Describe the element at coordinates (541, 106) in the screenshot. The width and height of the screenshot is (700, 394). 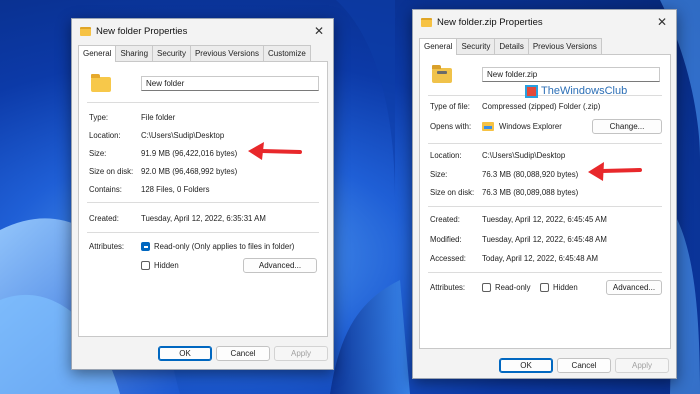
I see `type-of-file-value: Compressed (zipped) Folder (.zip)` at that location.